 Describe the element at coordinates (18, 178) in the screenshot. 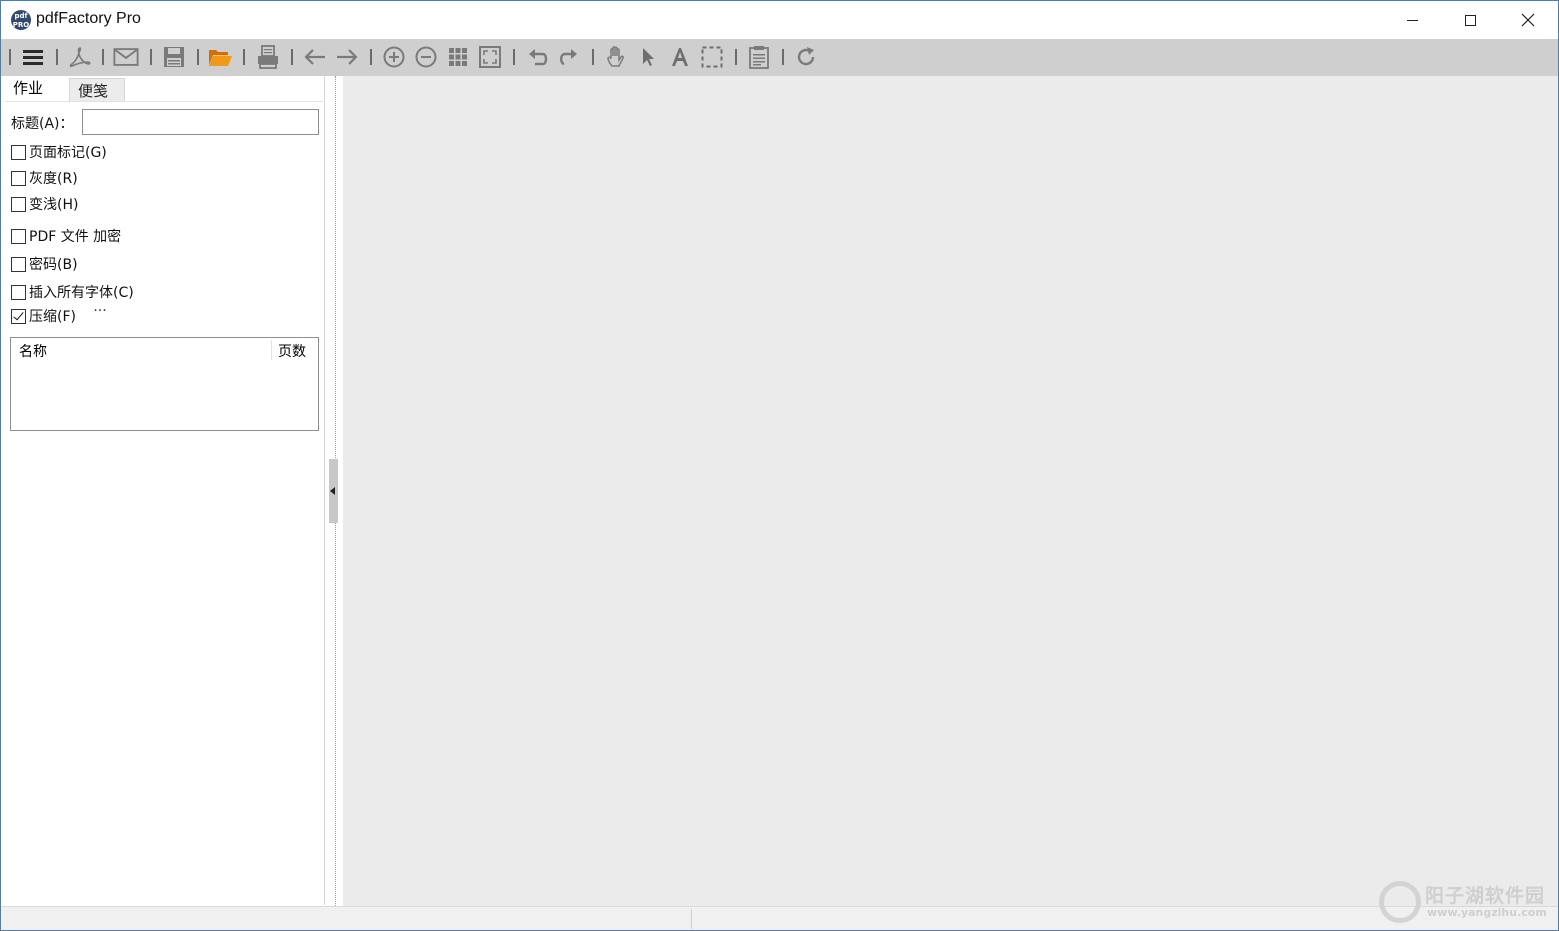

I see `grayscale-checkbox` at that location.